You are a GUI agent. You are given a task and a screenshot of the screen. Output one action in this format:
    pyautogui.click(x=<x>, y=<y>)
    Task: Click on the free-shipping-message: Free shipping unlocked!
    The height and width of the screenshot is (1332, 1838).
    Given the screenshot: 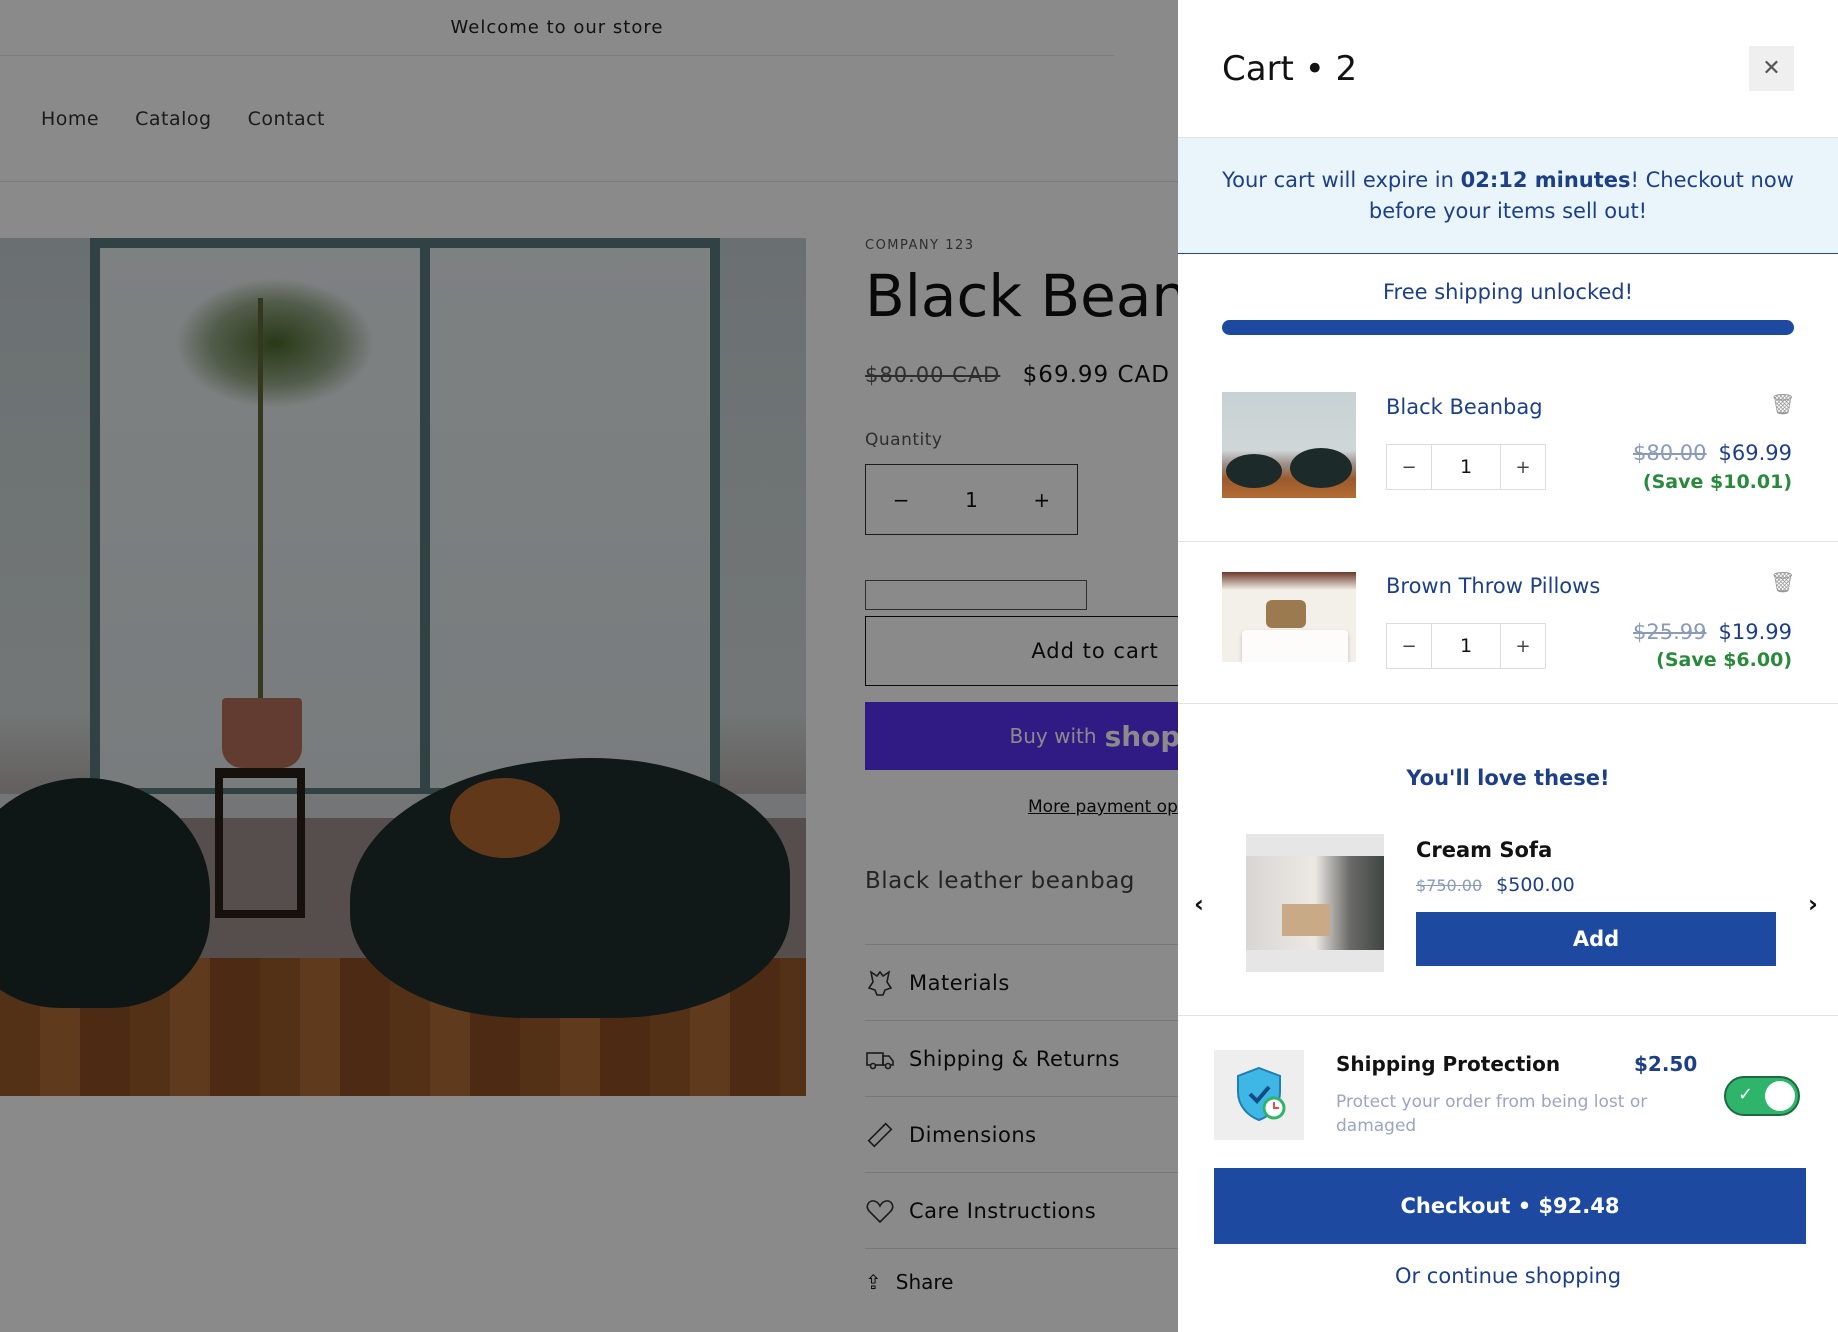 What is the action you would take?
    pyautogui.click(x=1508, y=292)
    